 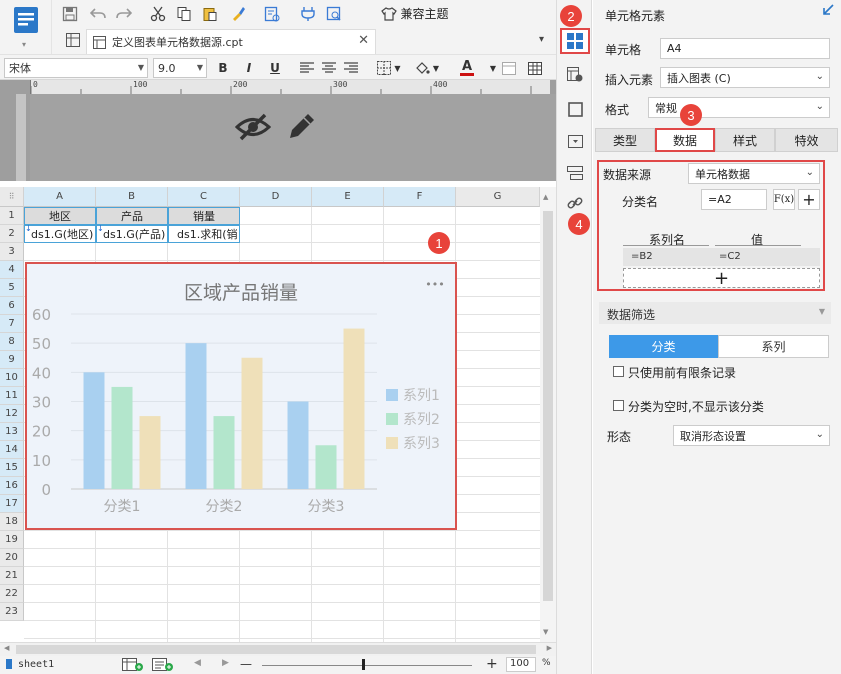 I want to click on italic-button: I, so click(x=249, y=68).